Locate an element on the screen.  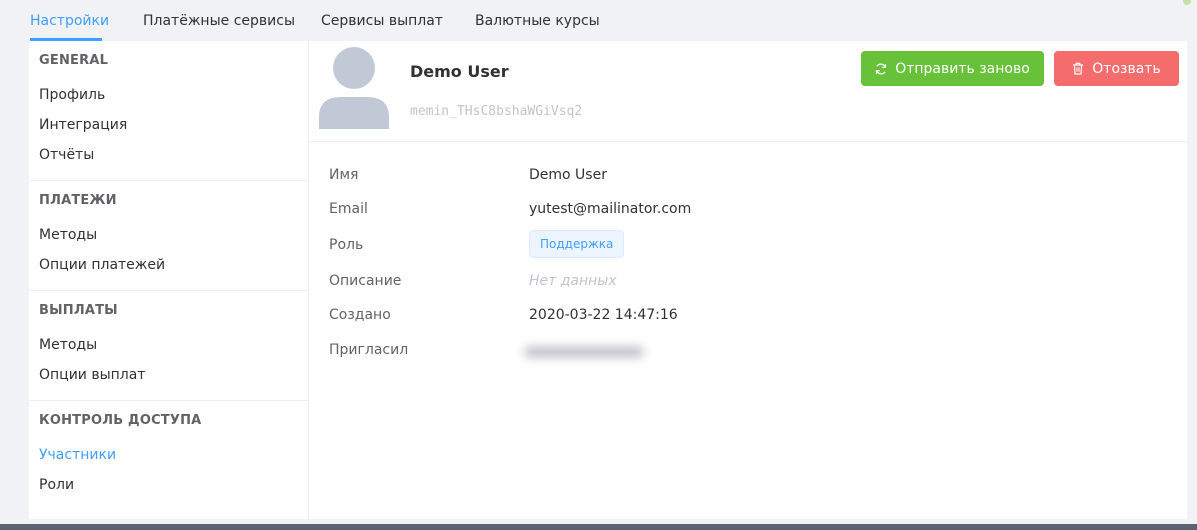
bottom-bar is located at coordinates (598, 527).